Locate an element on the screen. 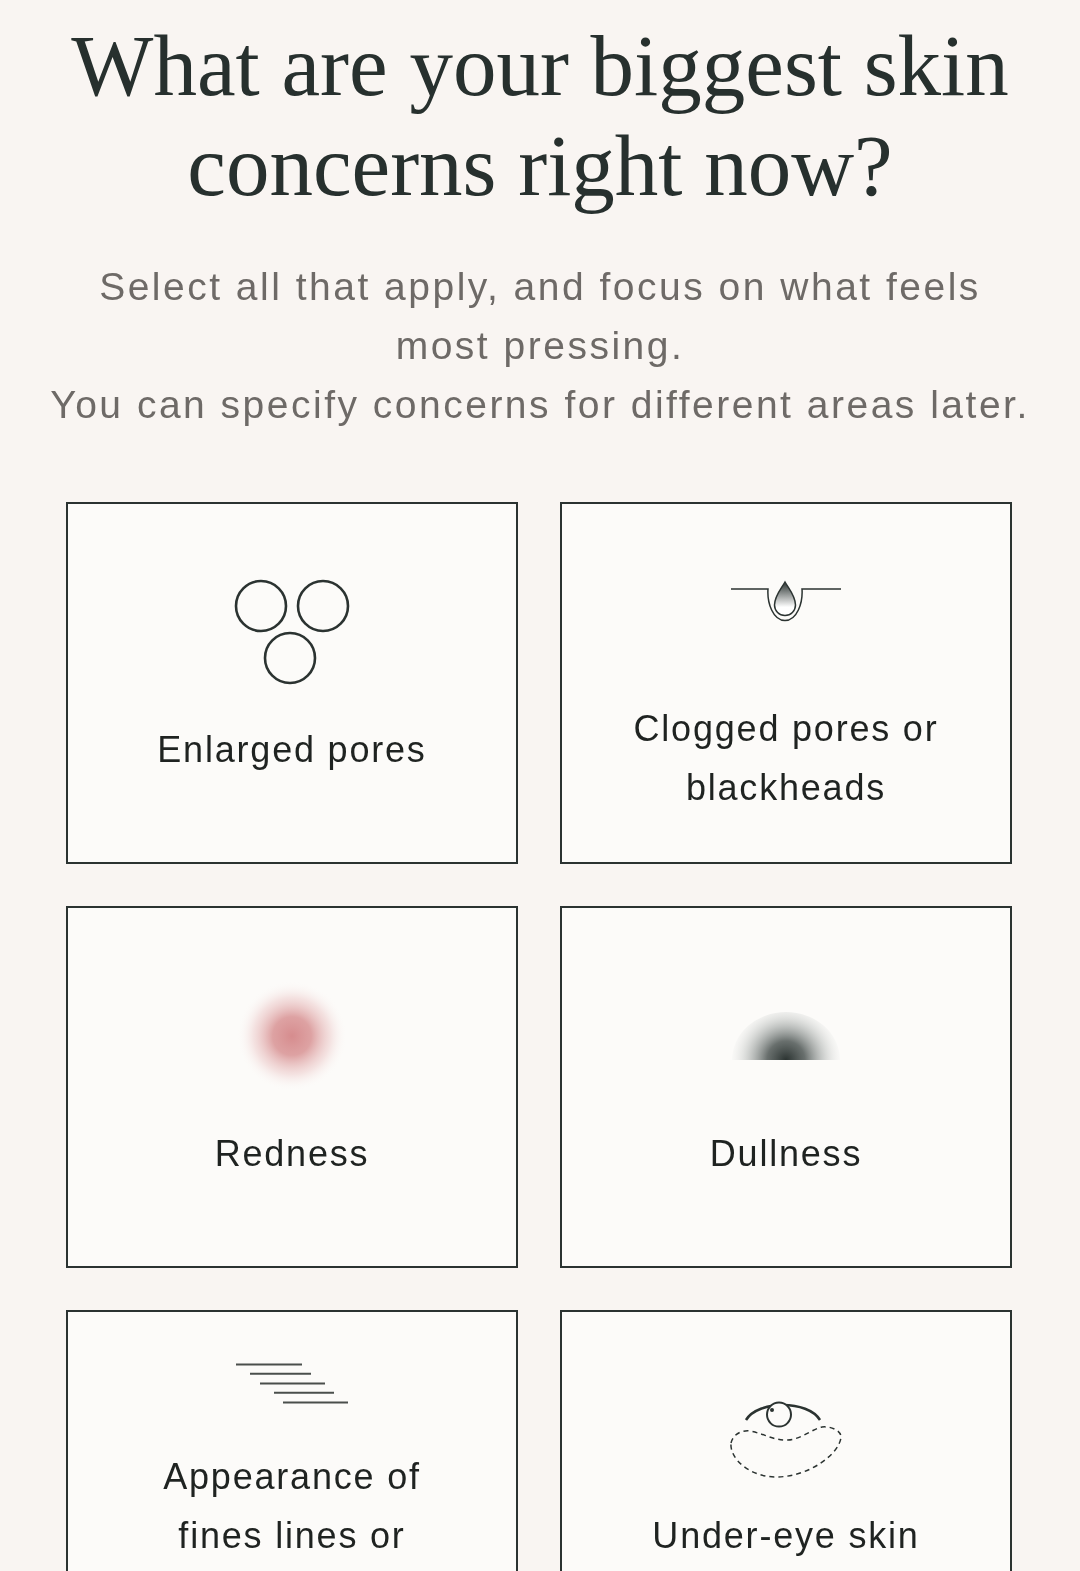  lines-icon is located at coordinates (292, 1383).